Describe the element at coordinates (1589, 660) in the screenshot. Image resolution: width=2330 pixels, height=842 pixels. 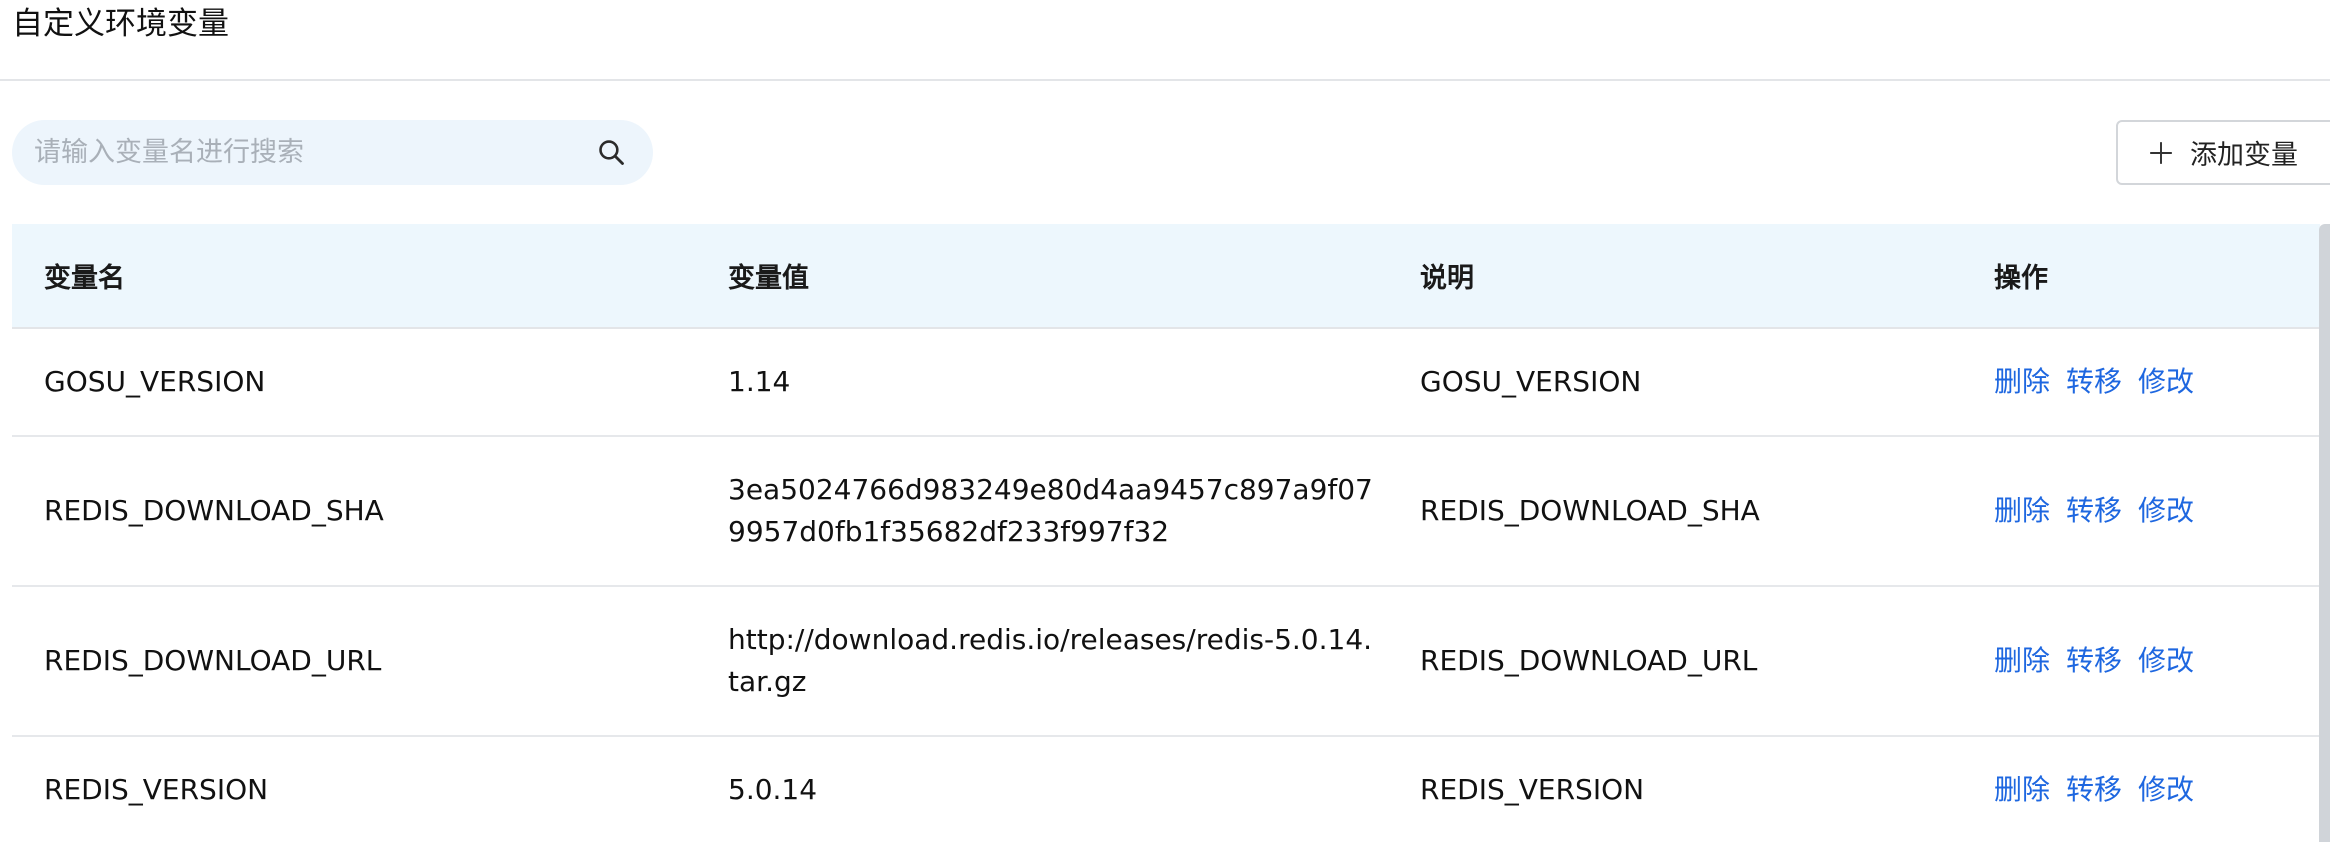
I see `variable-description: REDIS_DOWNLOAD_URL` at that location.